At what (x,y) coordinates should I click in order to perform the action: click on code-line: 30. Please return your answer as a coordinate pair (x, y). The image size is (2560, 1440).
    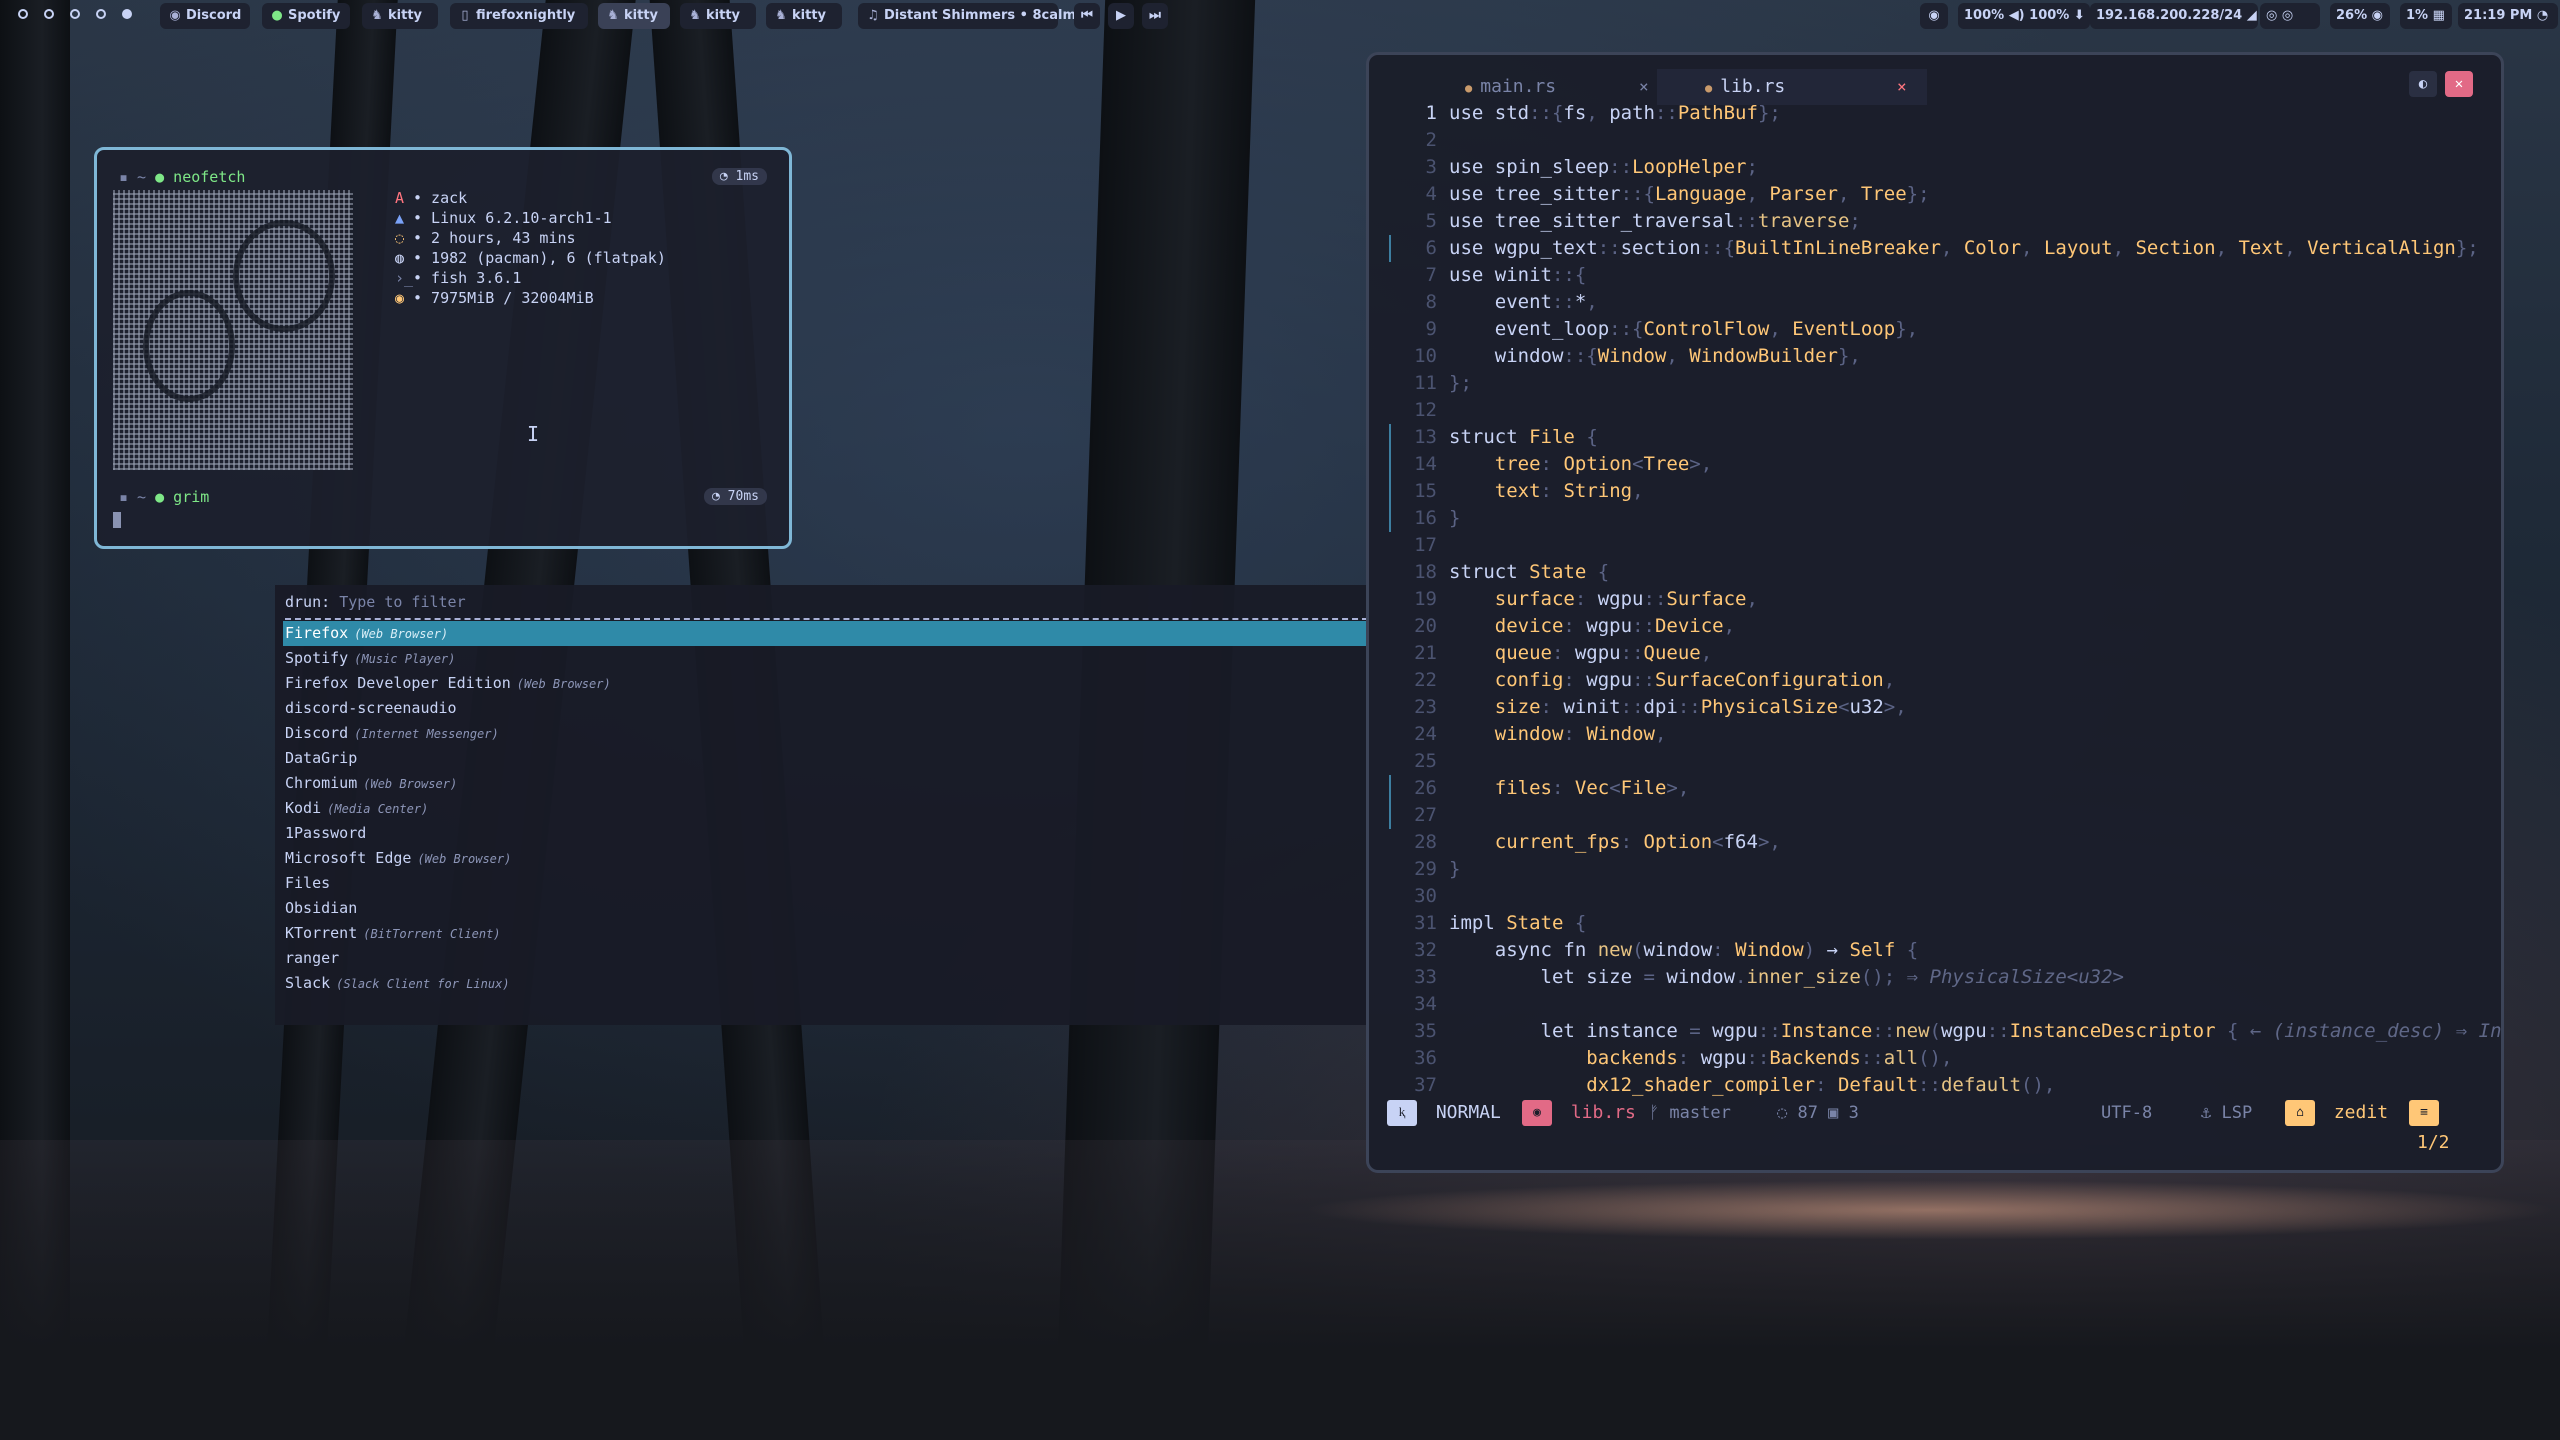
    Looking at the image, I should click on (1944, 896).